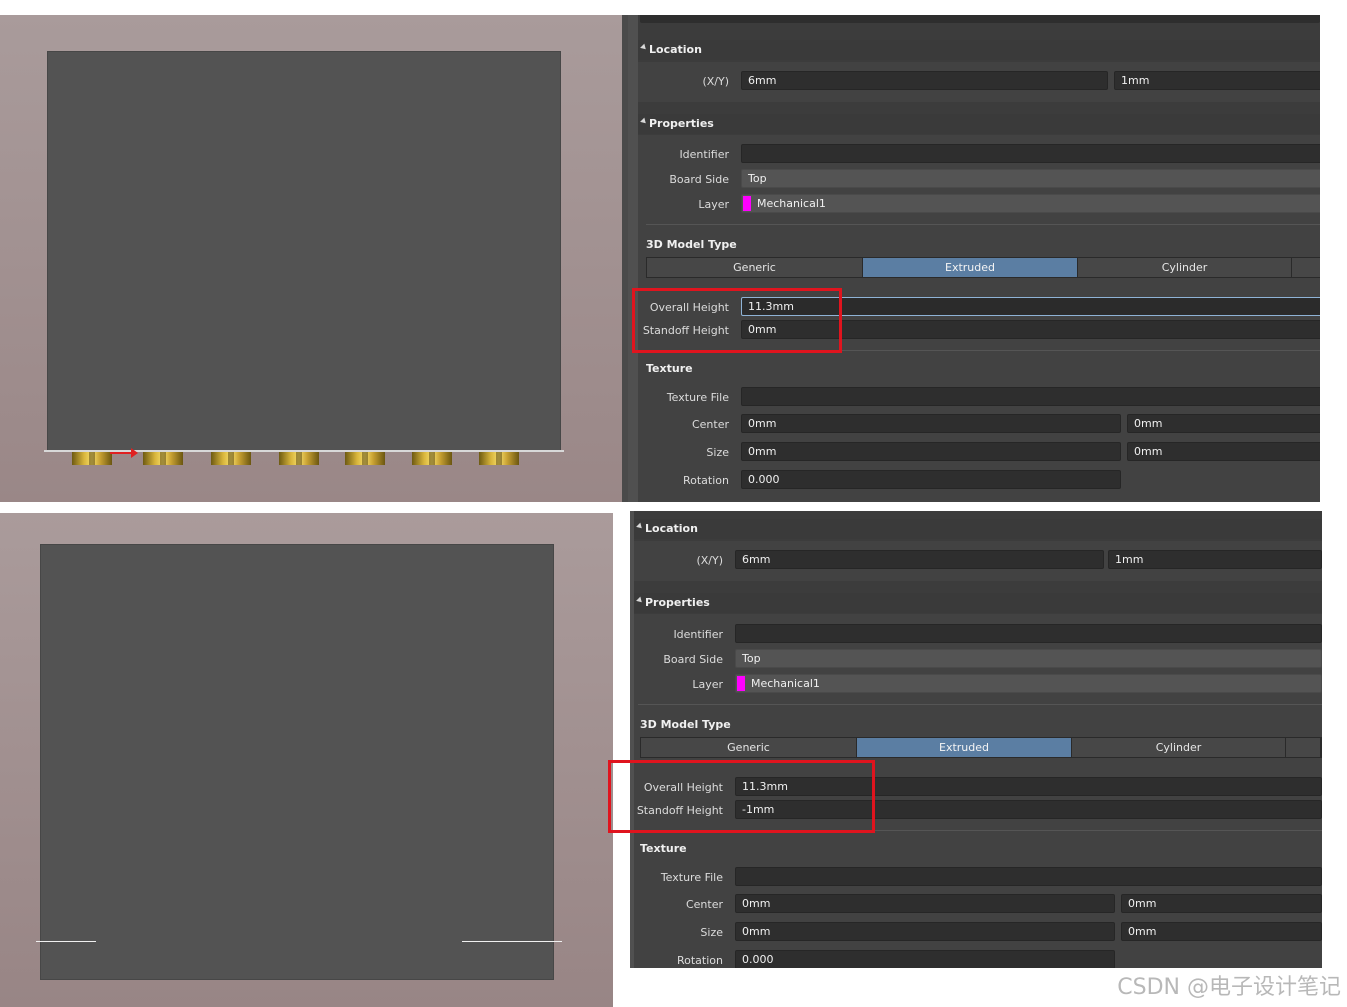 Image resolution: width=1347 pixels, height=1007 pixels. Describe the element at coordinates (1229, 987) in the screenshot. I see `watermark: CSDN @电子设计笔记` at that location.